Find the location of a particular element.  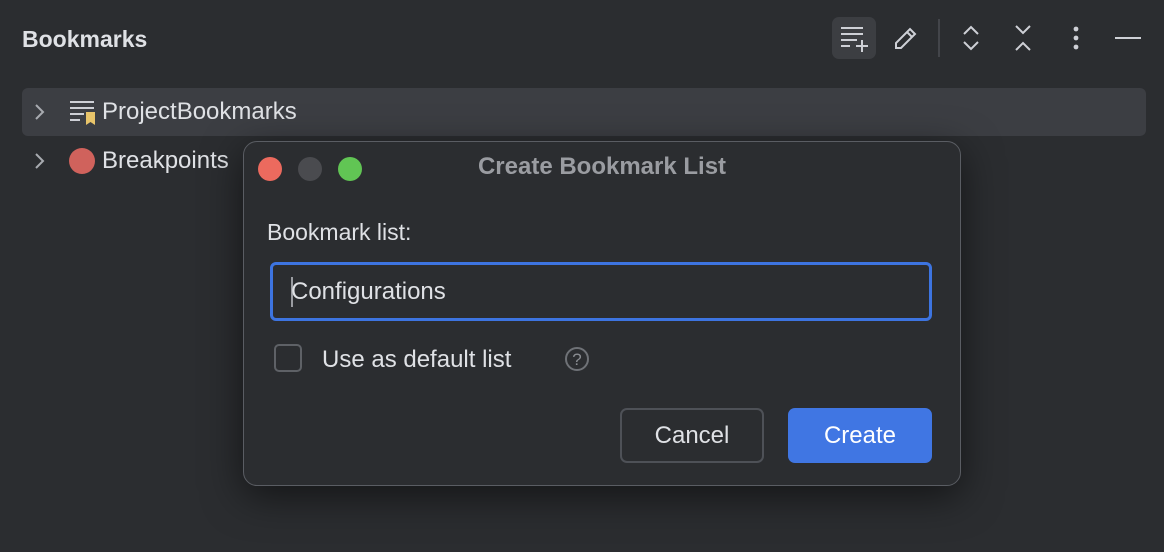

default-list-label: Use as default list is located at coordinates (416, 360).